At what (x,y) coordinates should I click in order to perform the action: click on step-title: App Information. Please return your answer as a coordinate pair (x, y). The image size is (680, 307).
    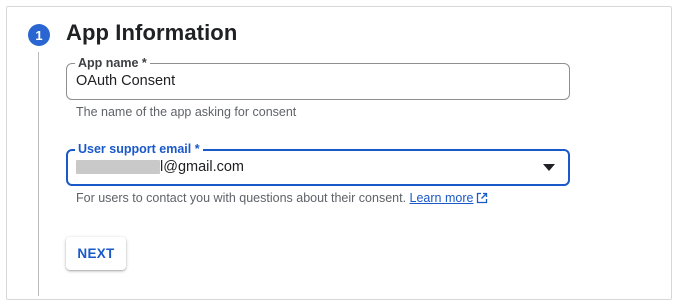
    Looking at the image, I should click on (152, 32).